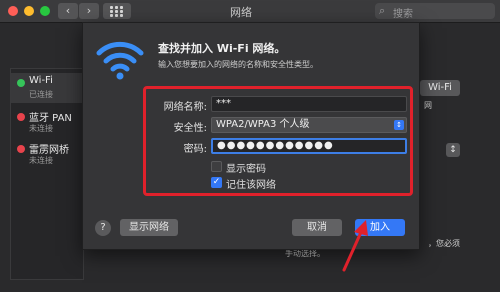  I want to click on minimize-window-button, so click(29, 11).